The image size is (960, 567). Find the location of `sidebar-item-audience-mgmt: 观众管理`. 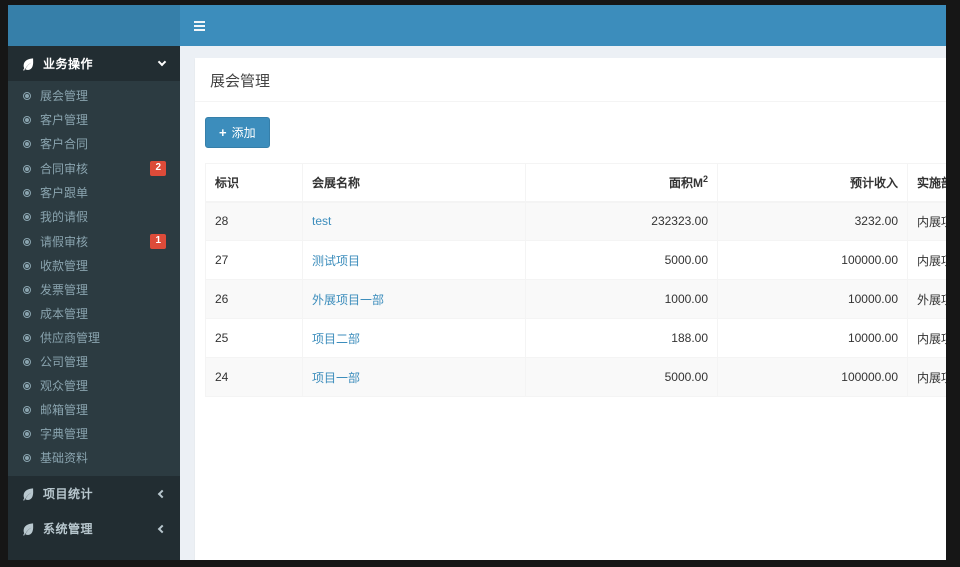

sidebar-item-audience-mgmt: 观众管理 is located at coordinates (94, 386).